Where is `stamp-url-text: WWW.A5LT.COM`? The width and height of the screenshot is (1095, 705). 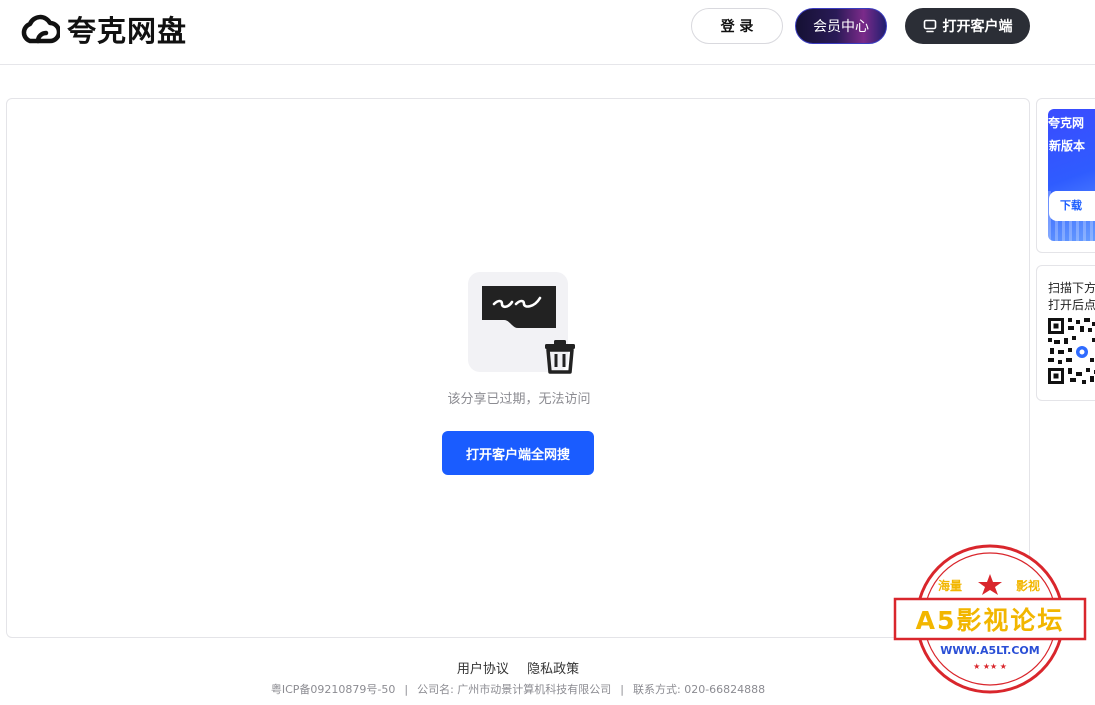
stamp-url-text: WWW.A5LT.COM is located at coordinates (989, 650).